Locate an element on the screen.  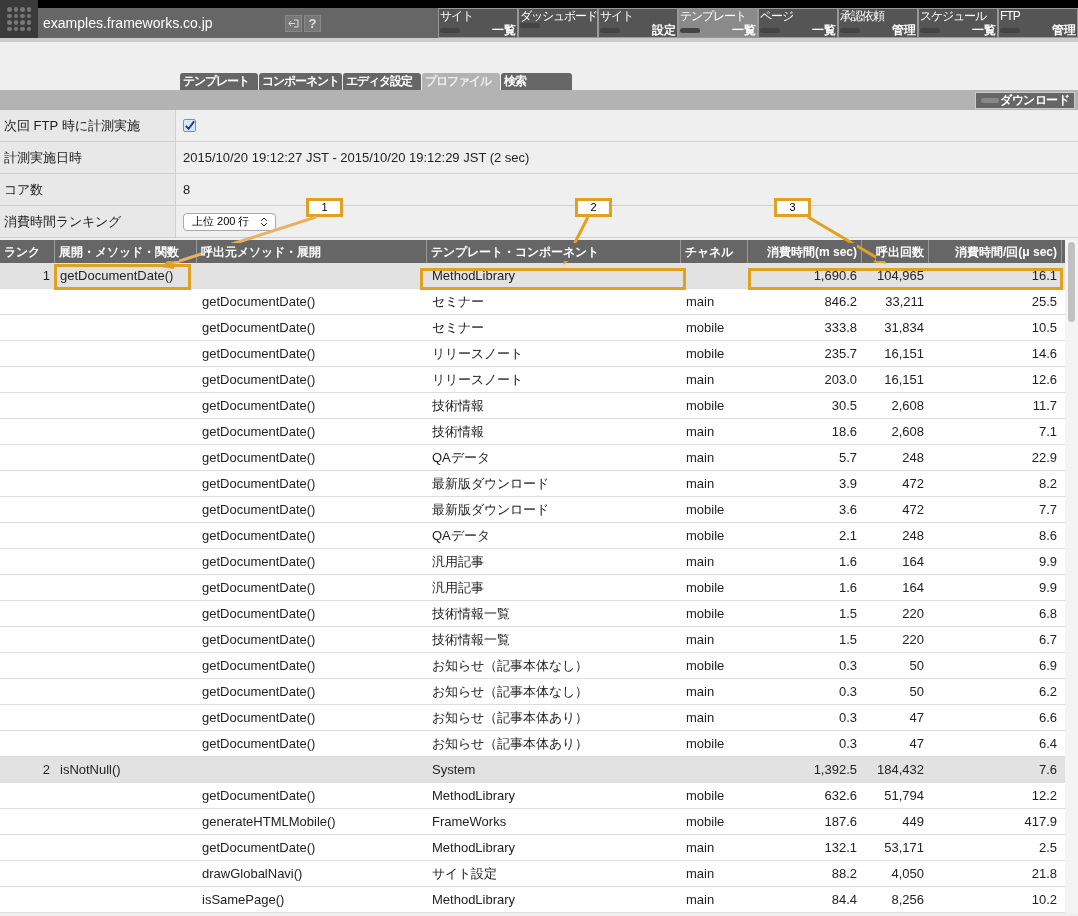
nav-button: FTP 管理 is located at coordinates (1038, 23).